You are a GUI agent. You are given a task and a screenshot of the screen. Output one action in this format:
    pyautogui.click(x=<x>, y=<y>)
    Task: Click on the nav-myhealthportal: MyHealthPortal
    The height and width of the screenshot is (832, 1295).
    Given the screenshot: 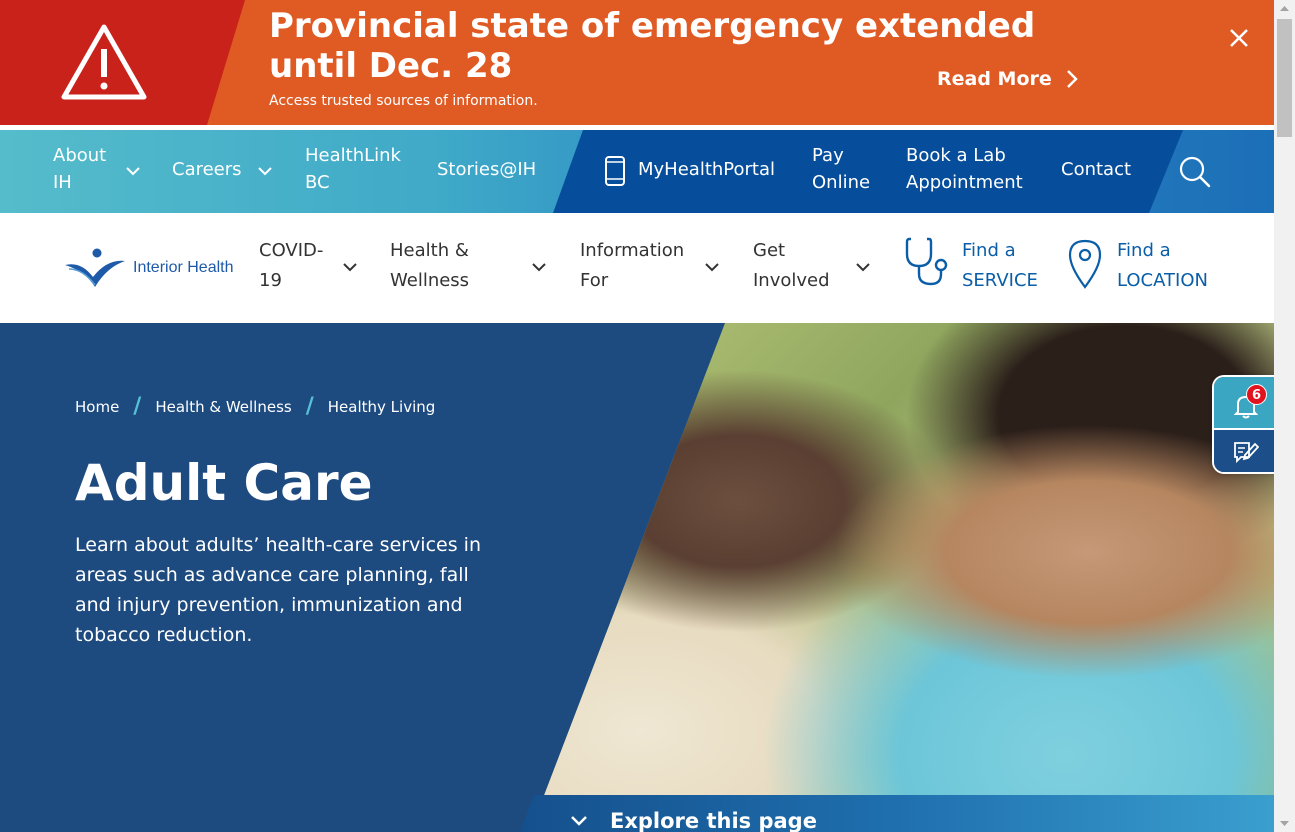 What is the action you would take?
    pyautogui.click(x=706, y=169)
    